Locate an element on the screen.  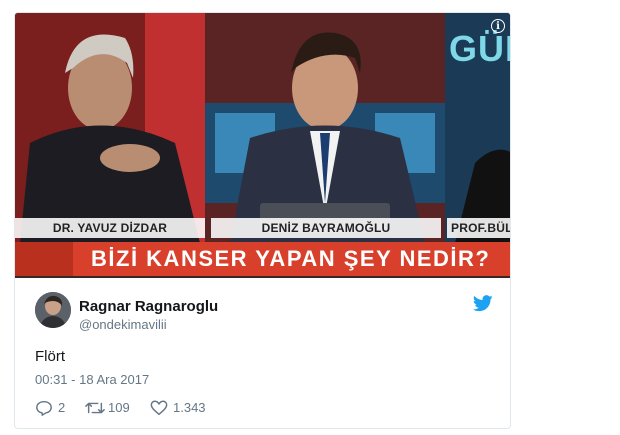
avatar is located at coordinates (53, 310).